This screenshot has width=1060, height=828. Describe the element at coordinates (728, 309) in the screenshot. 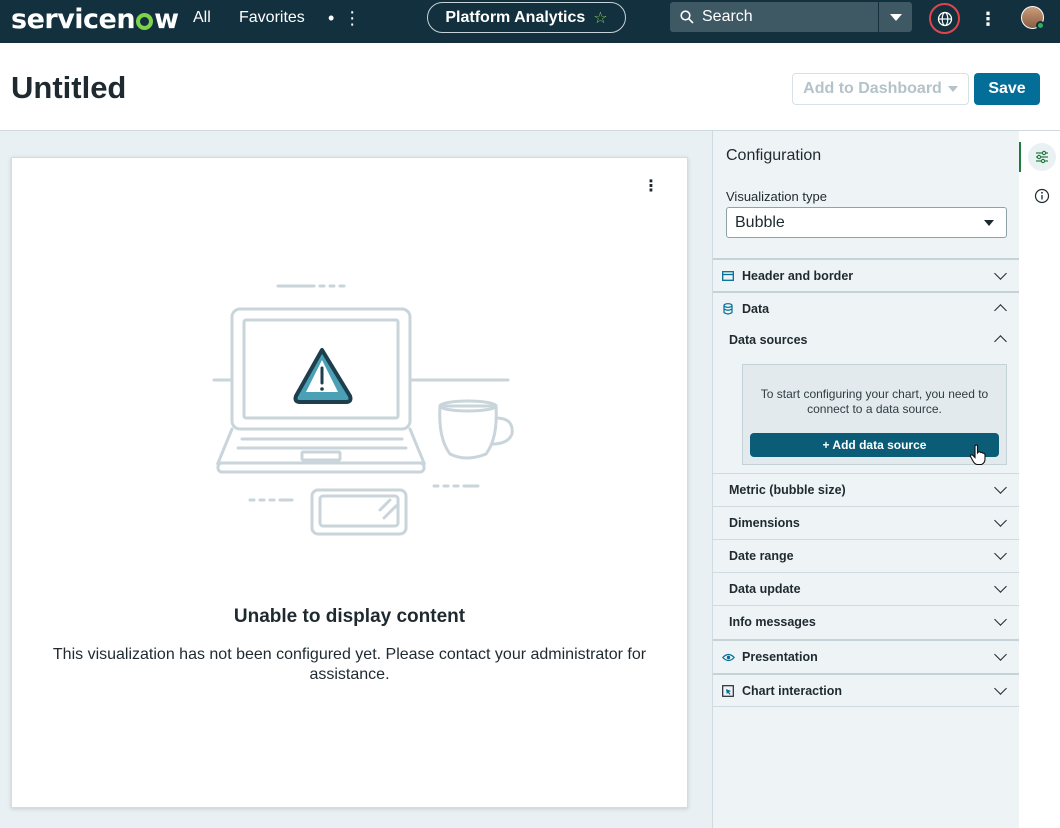

I see `database-icon` at that location.